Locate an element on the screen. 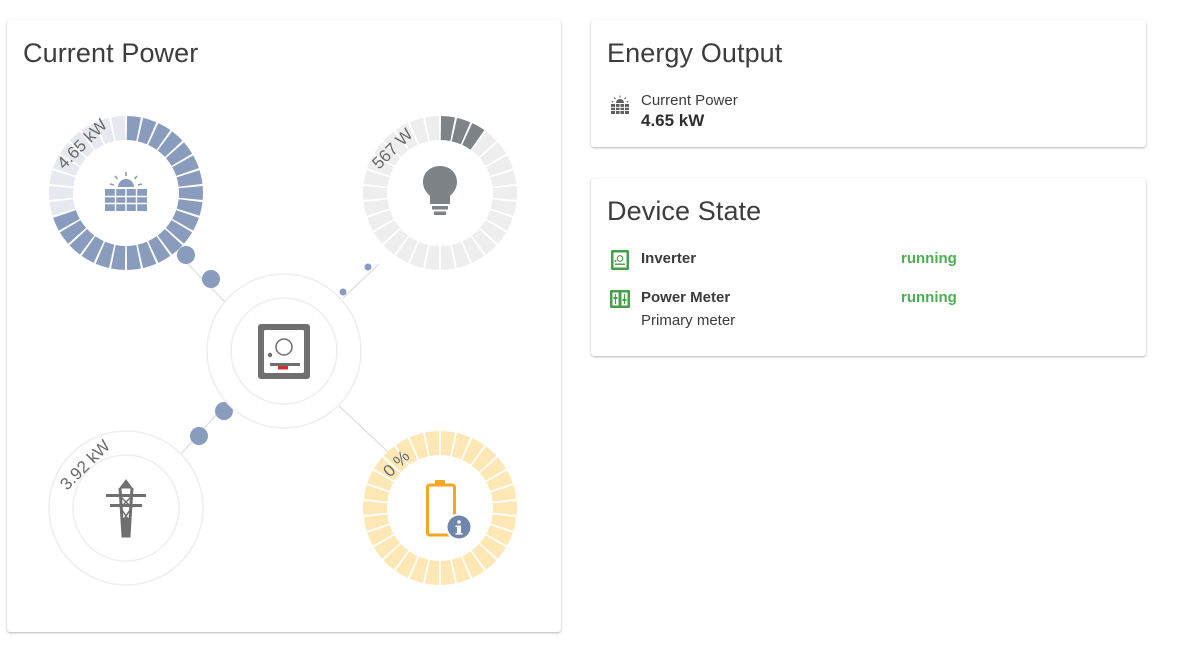 Image resolution: width=1178 pixels, height=658 pixels. info-icon is located at coordinates (459, 527).